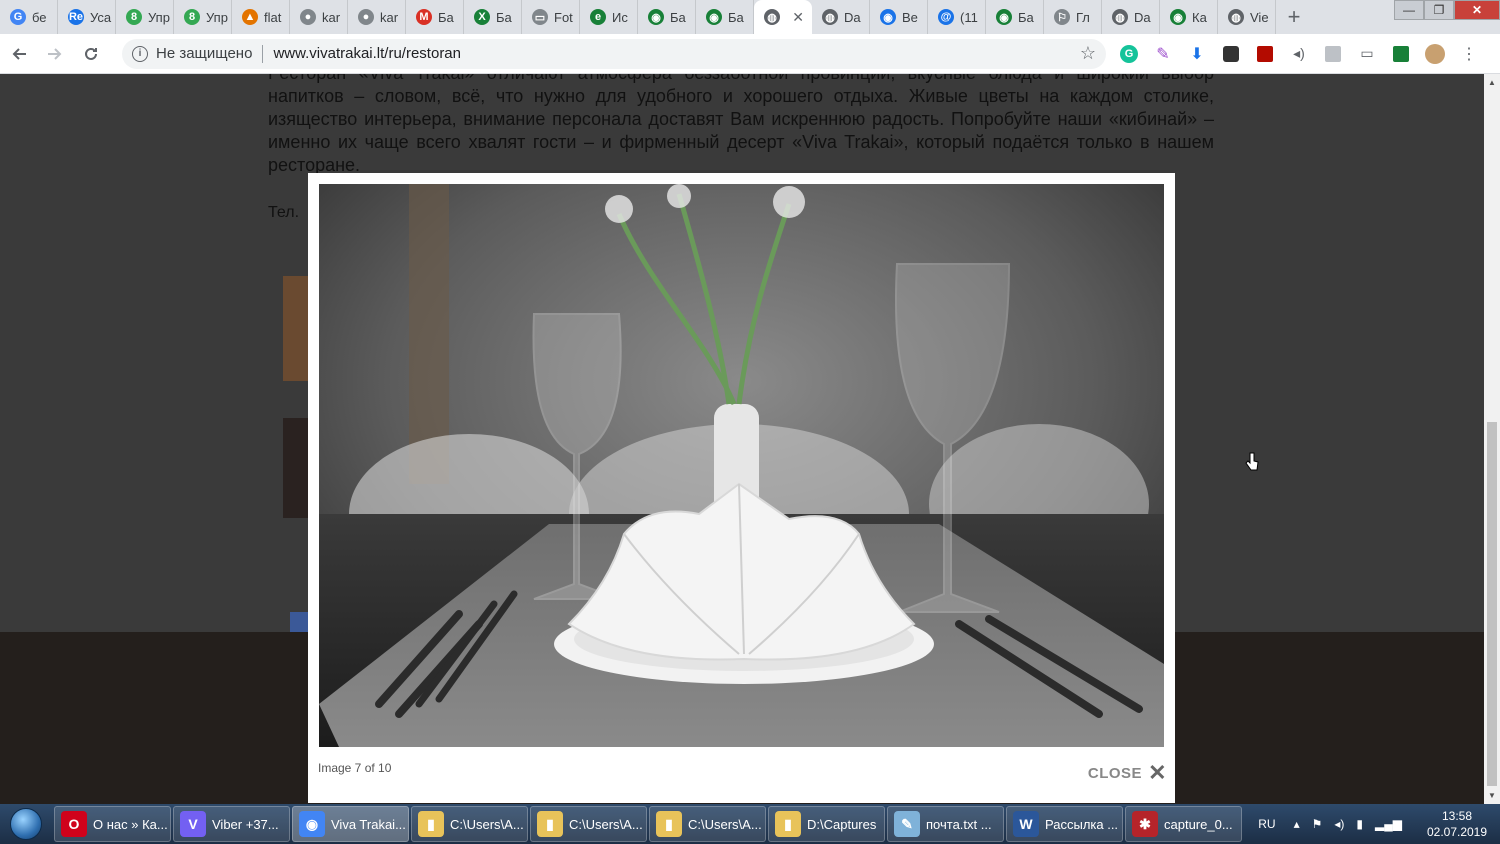 The height and width of the screenshot is (844, 1500). I want to click on info-icon: i, so click(140, 53).